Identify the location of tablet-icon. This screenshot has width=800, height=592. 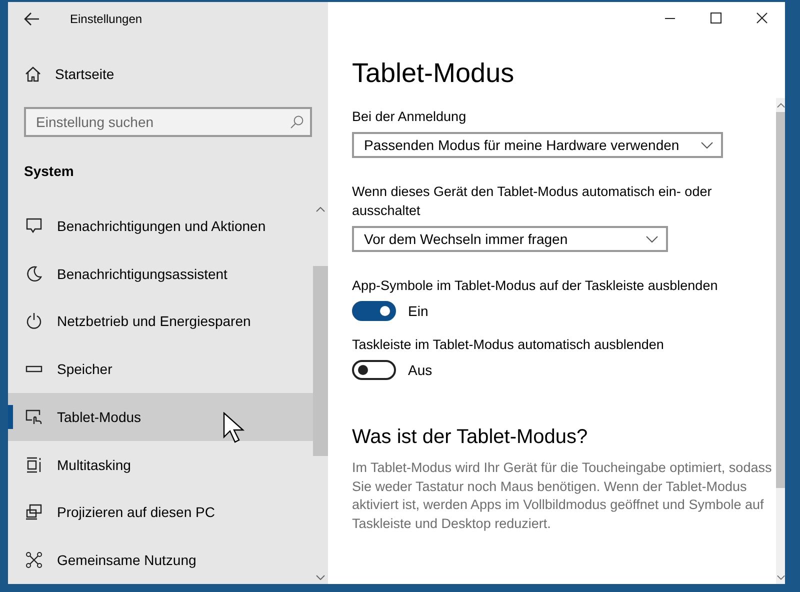
(34, 417).